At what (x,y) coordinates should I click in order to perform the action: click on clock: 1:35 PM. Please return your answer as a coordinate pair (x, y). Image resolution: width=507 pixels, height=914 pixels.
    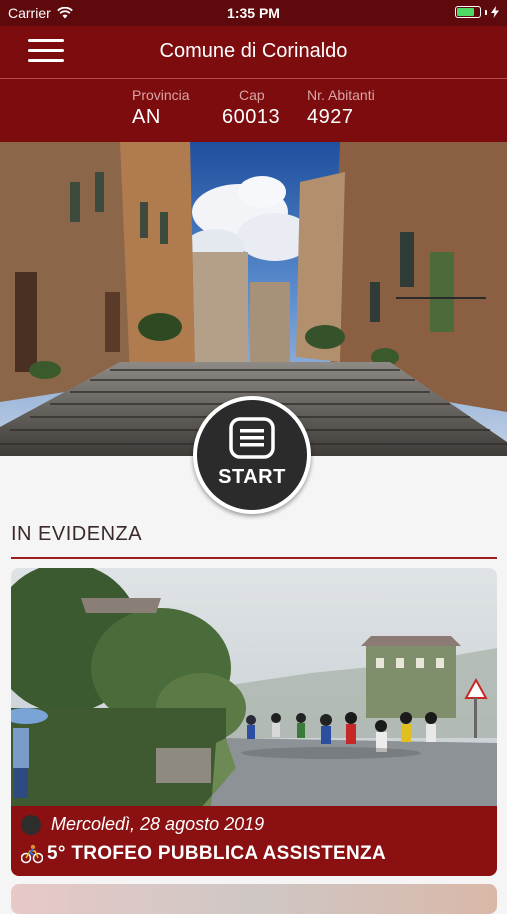
    Looking at the image, I should click on (253, 13).